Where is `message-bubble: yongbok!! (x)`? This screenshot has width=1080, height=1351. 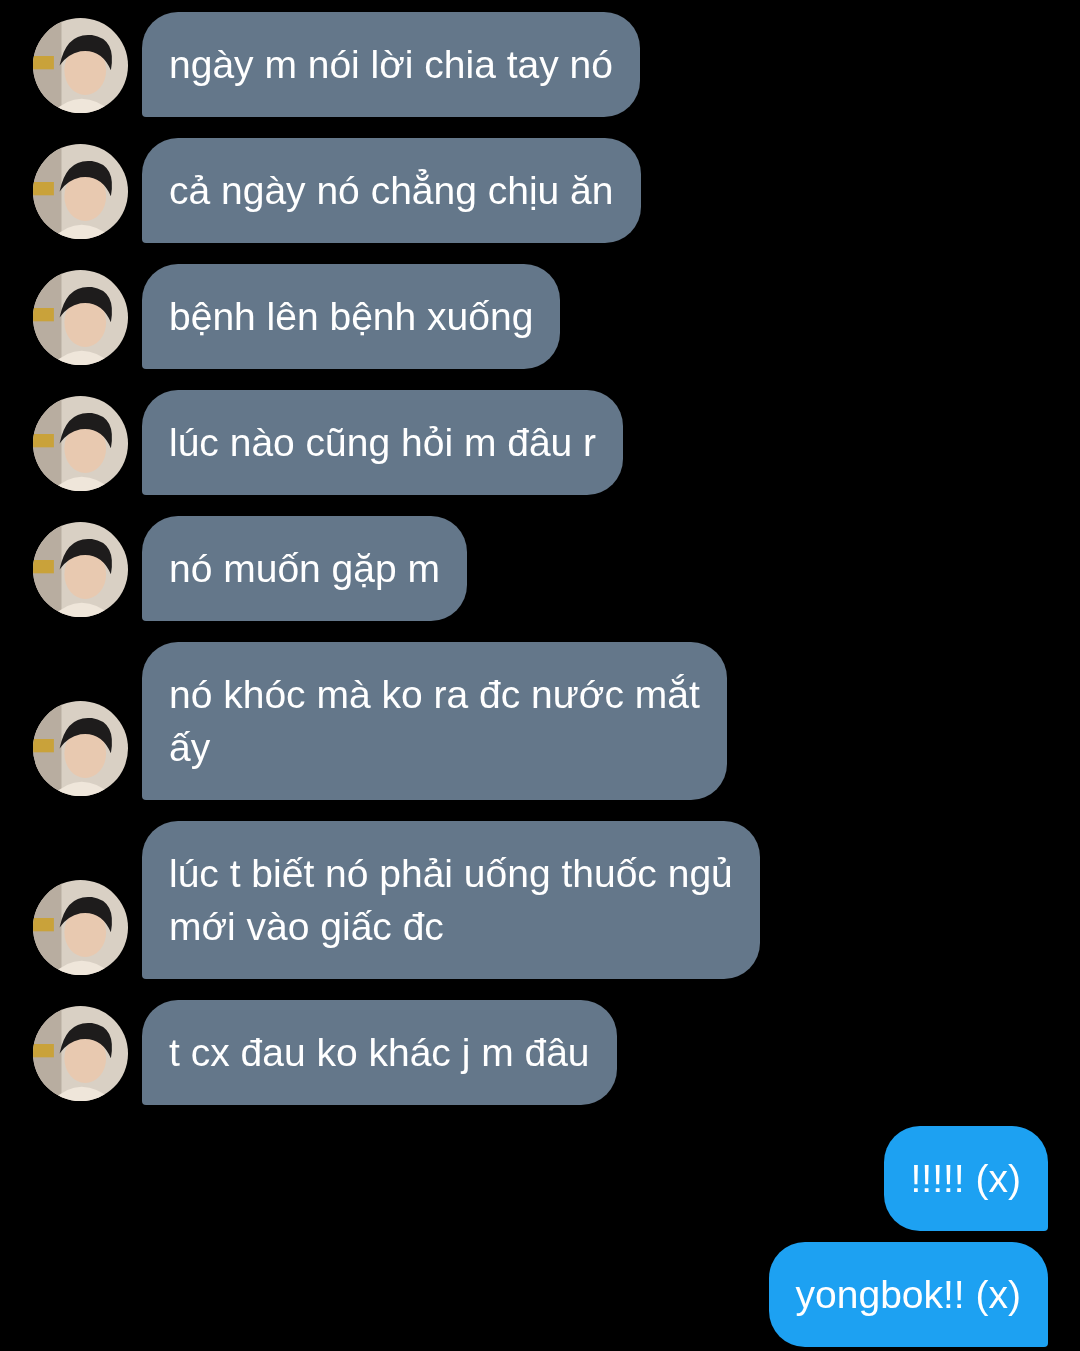
message-bubble: yongbok!! (x) is located at coordinates (908, 1294).